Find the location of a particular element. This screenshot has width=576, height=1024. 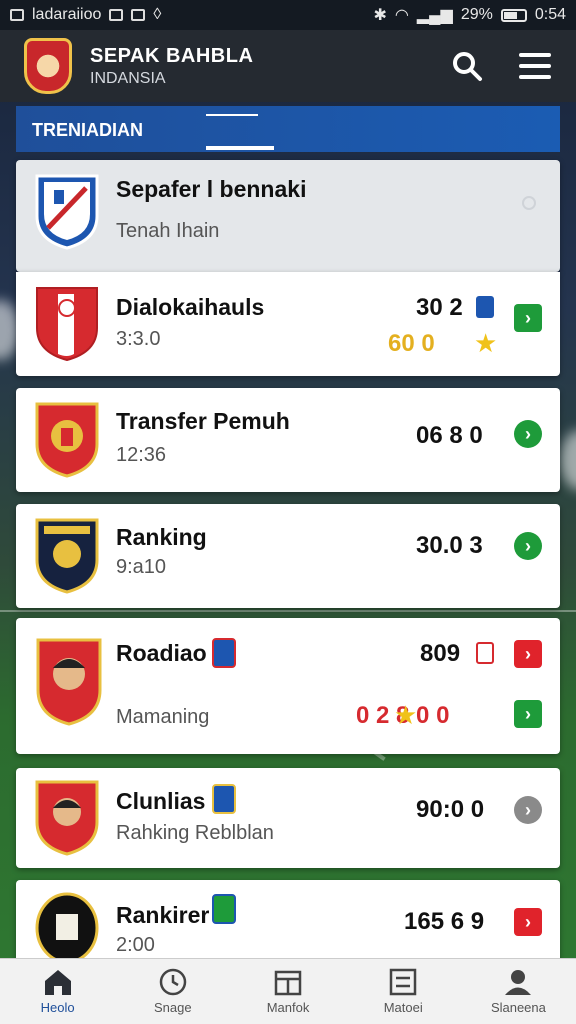

list-icon is located at coordinates (403, 982).